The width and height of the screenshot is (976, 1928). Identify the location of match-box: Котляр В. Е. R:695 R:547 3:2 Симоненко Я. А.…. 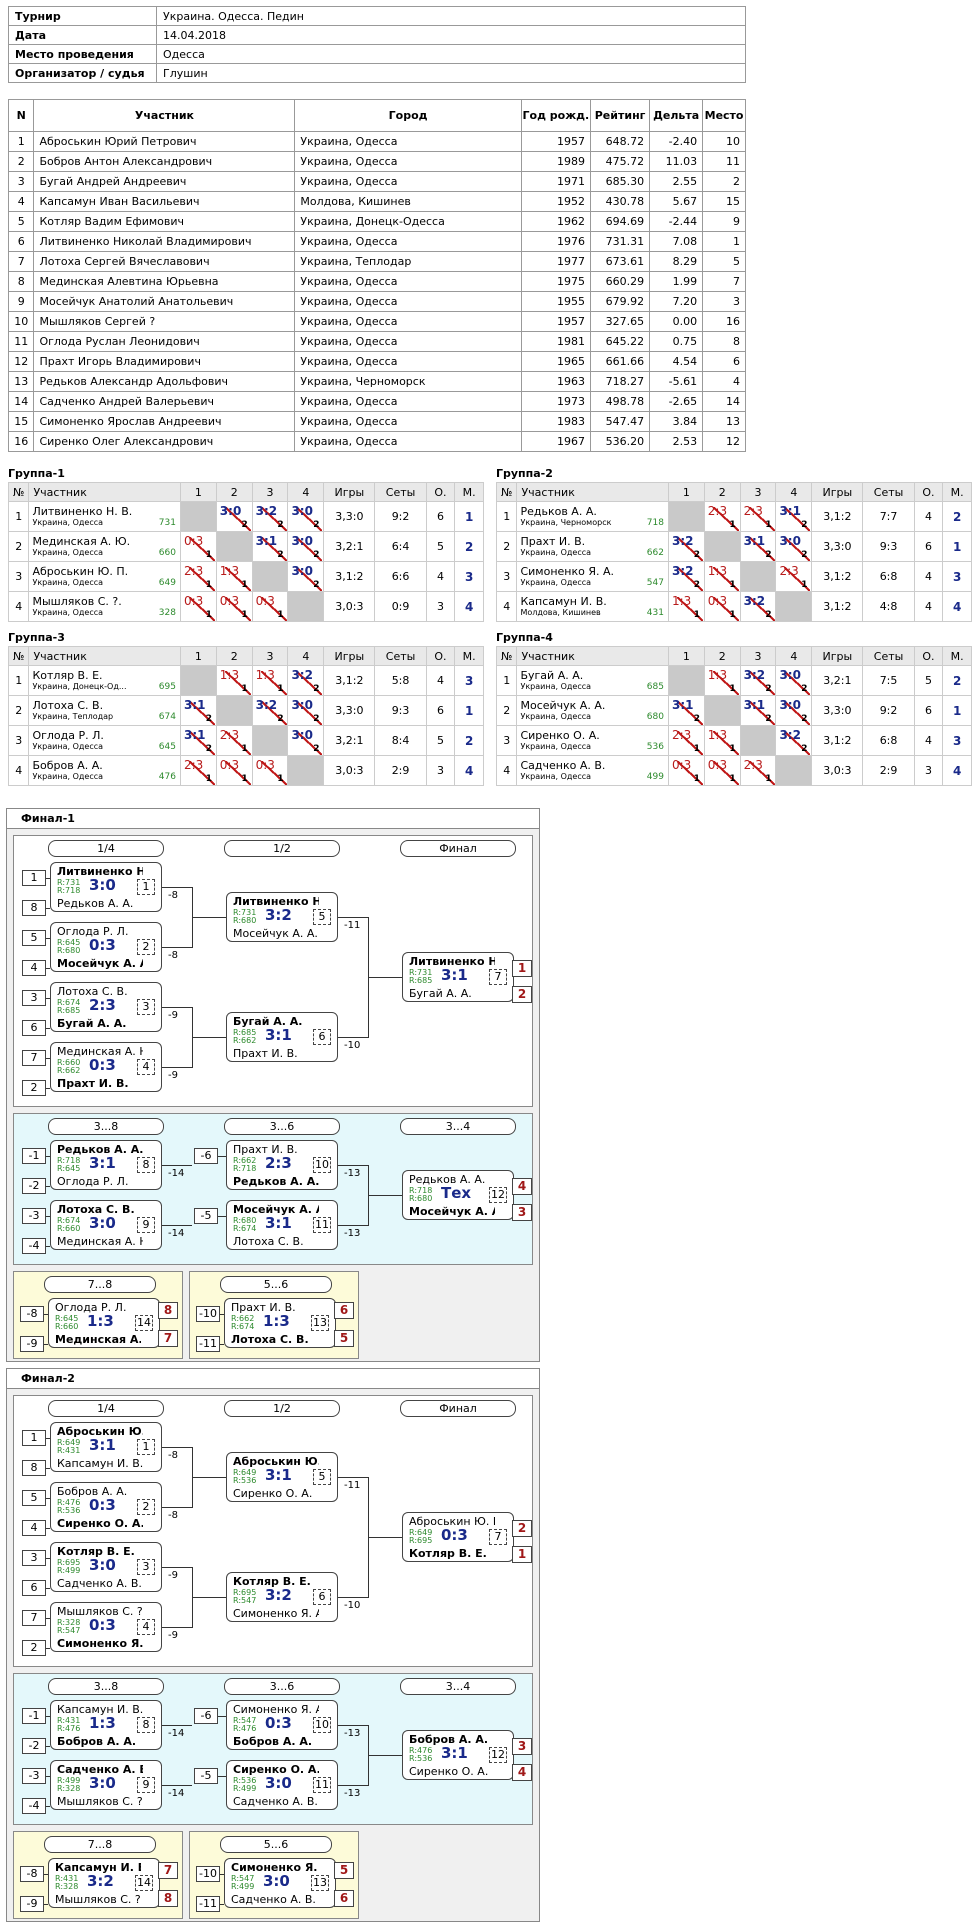
(282, 1597).